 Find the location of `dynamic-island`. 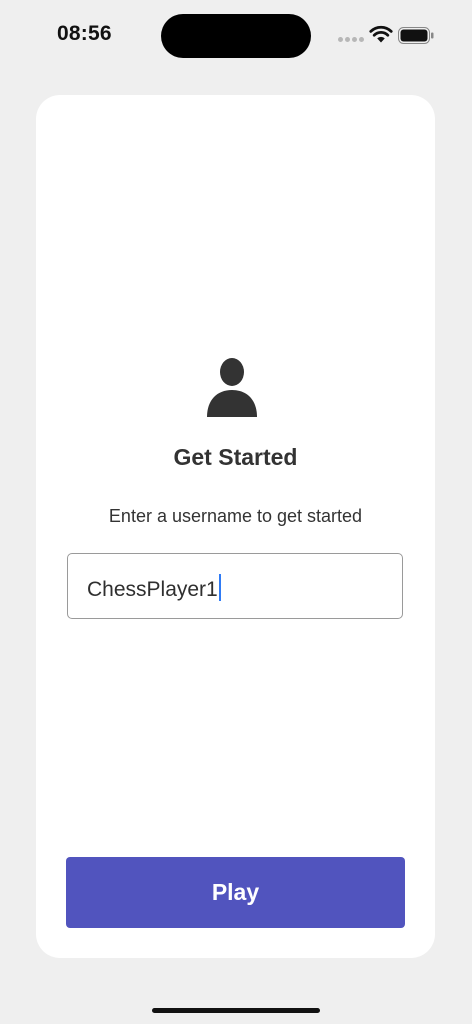

dynamic-island is located at coordinates (236, 36).